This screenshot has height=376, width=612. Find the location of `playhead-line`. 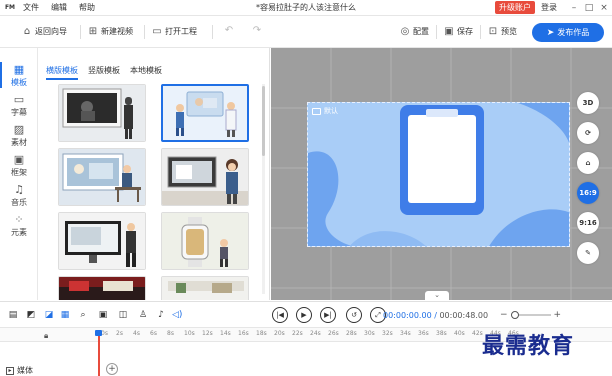

playhead-line is located at coordinates (99, 353).